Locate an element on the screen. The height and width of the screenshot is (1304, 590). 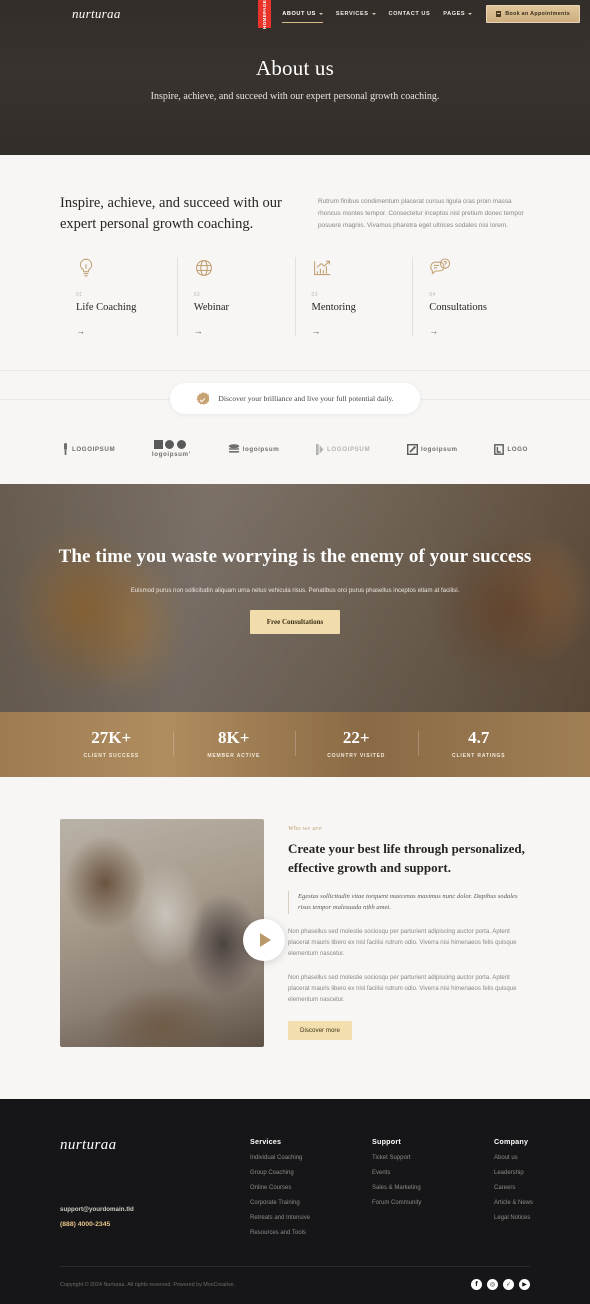
footer-contact: support@yourdomain.tld (888) 4000-2345 is located at coordinates (155, 1217).